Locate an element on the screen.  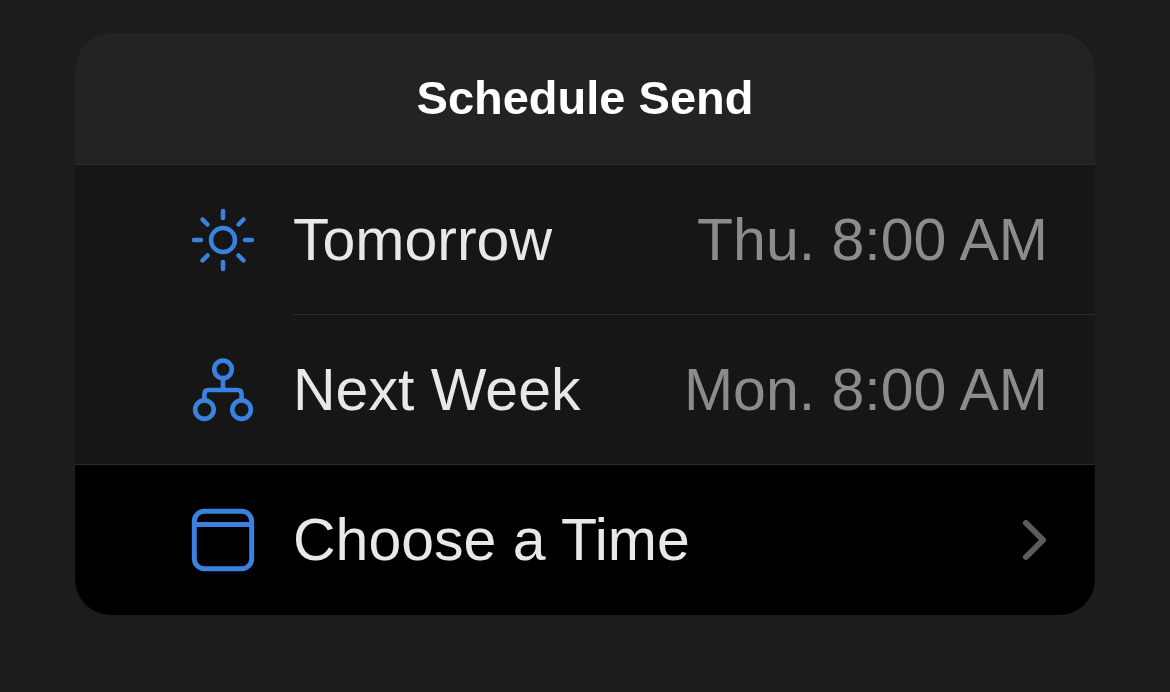
item-time: Thu. 8:00 AM is located at coordinates (872, 239).